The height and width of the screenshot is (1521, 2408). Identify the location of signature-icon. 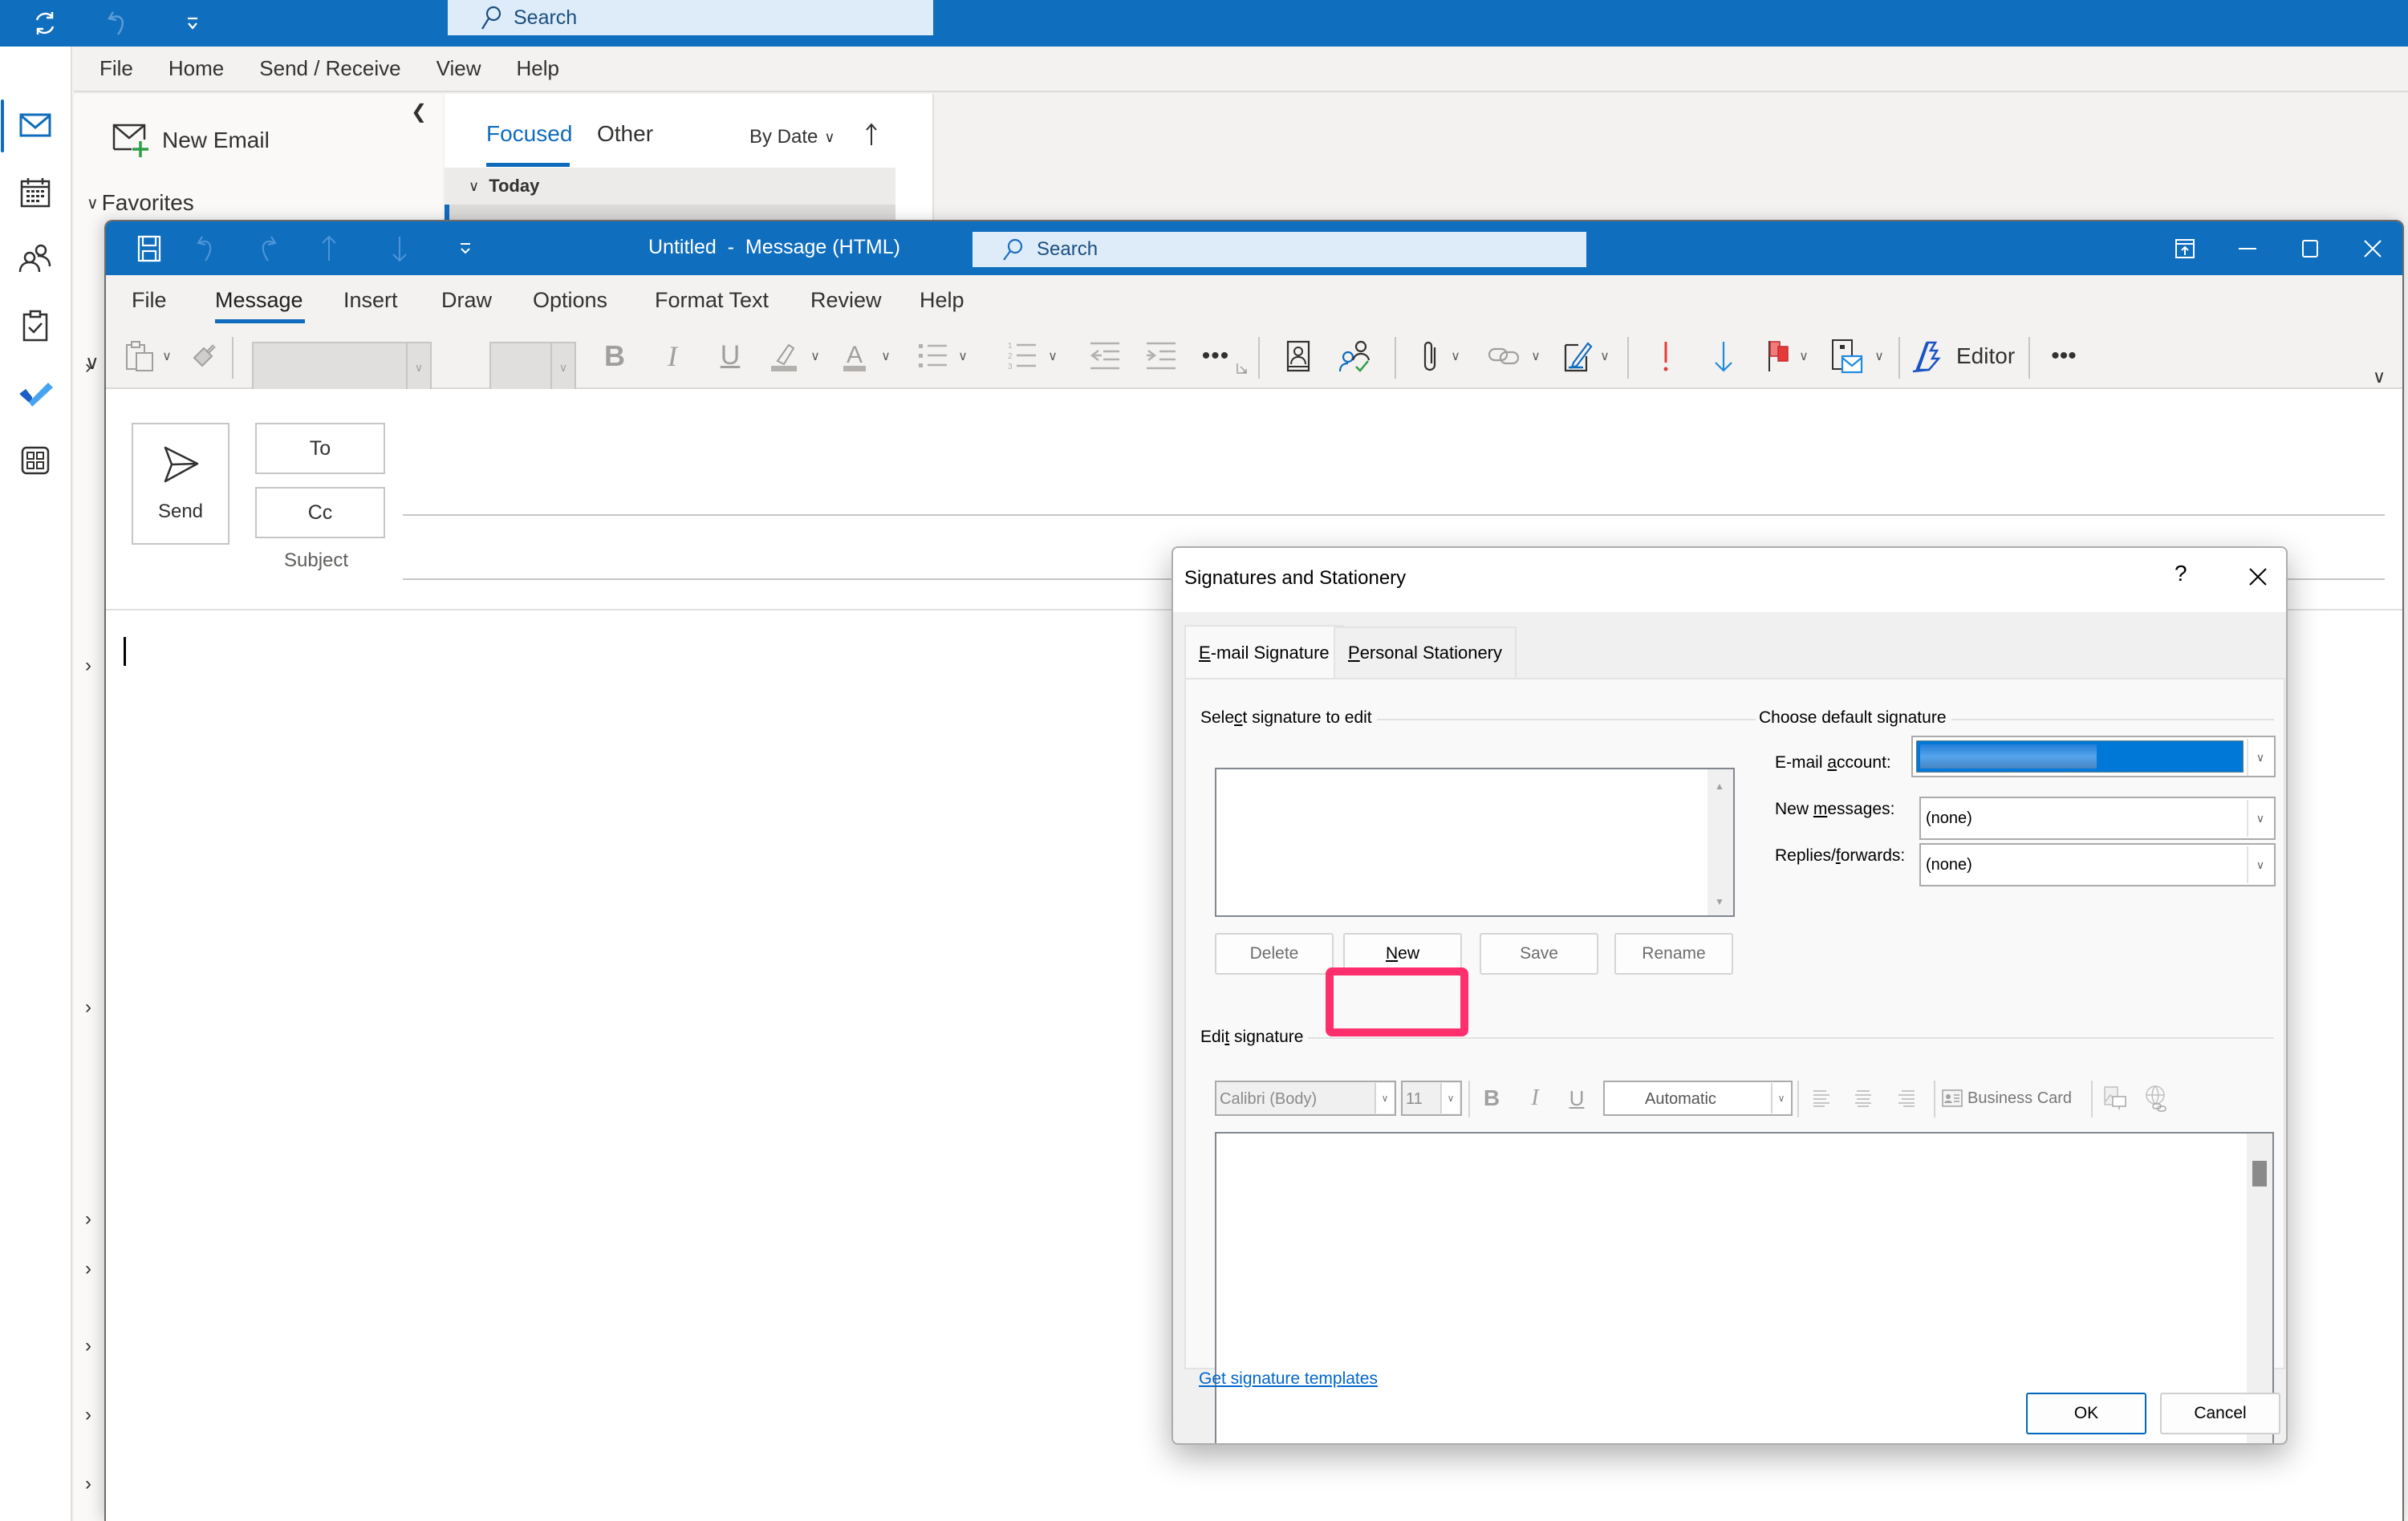
(1578, 355).